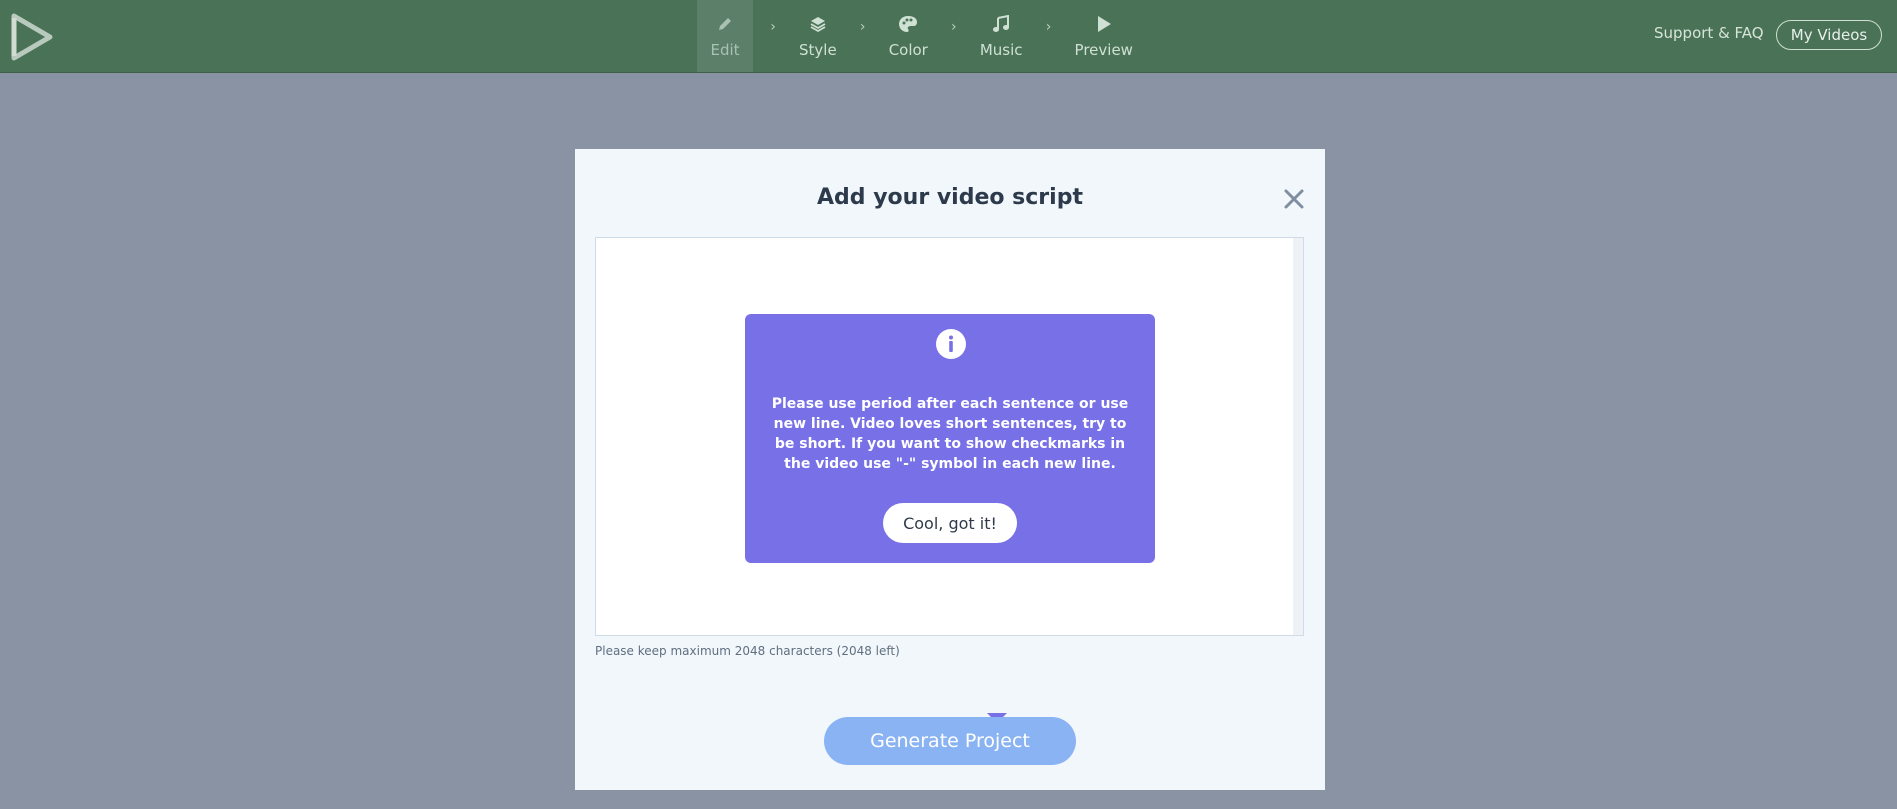 This screenshot has height=809, width=1897. I want to click on layers-icon, so click(818, 24).